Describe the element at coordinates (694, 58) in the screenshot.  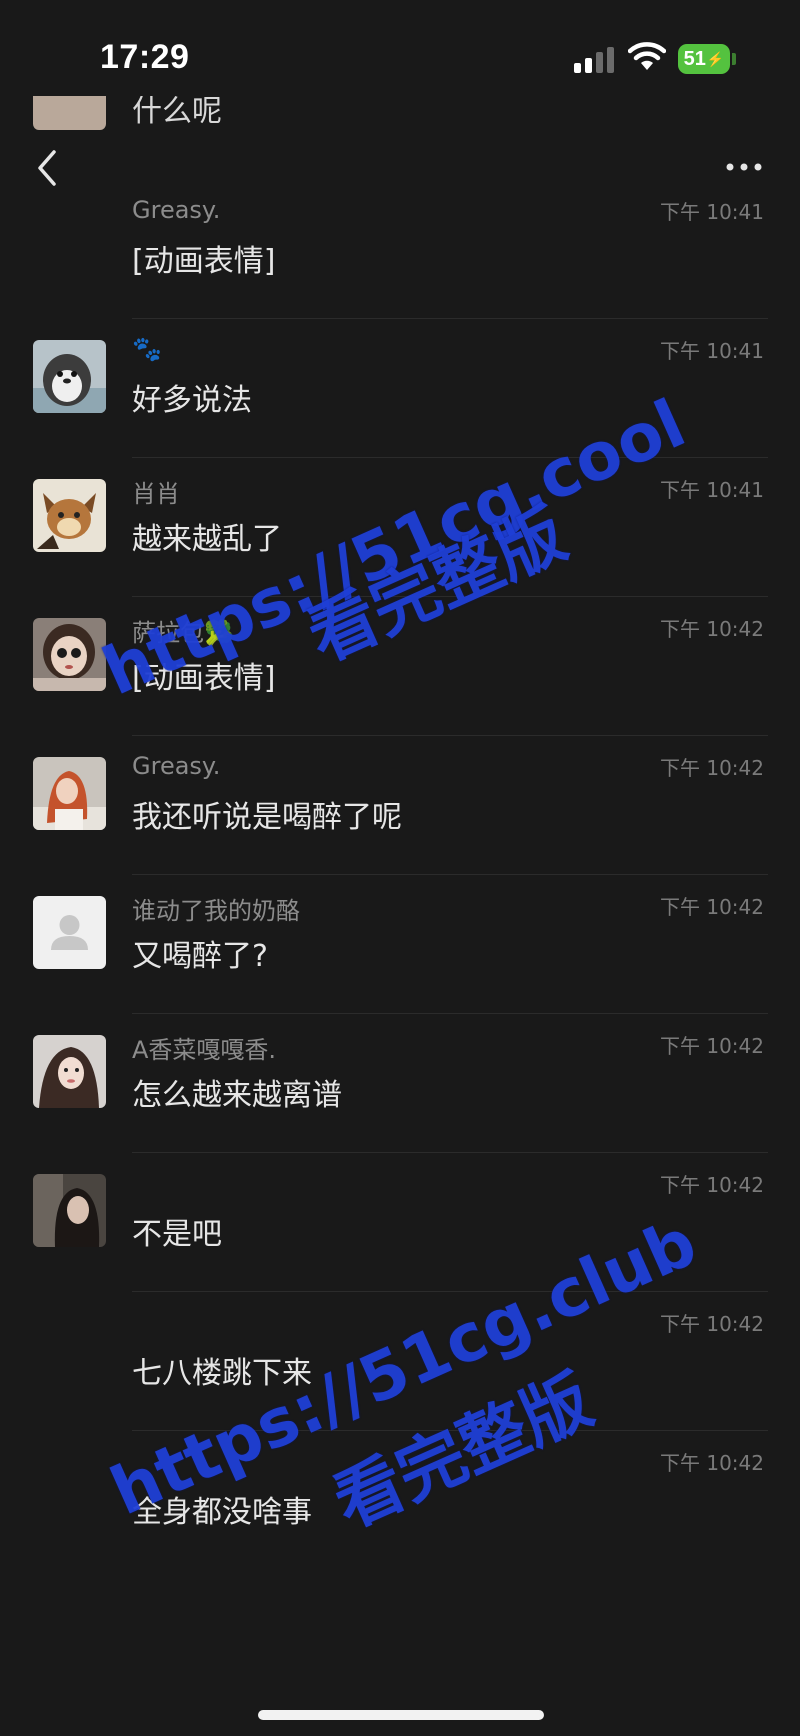
I see `battery-level: 51` at that location.